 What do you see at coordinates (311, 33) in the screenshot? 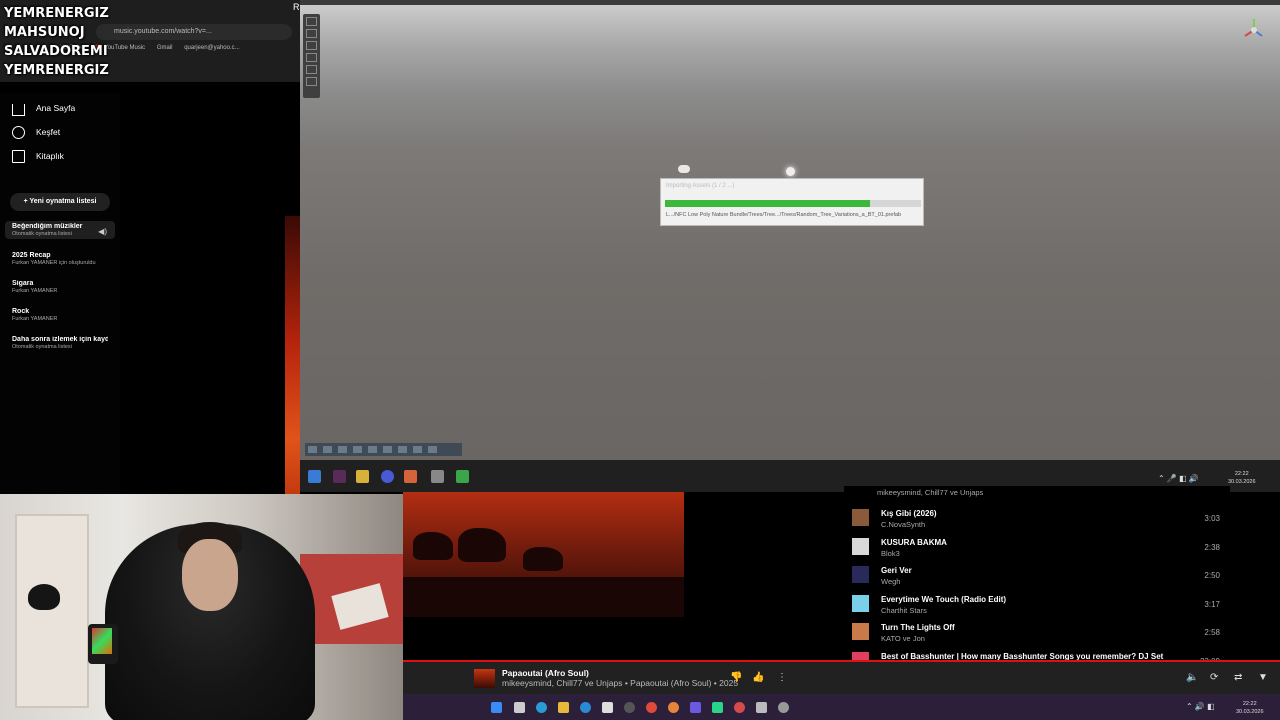
I see `rotate-tool-icon` at bounding box center [311, 33].